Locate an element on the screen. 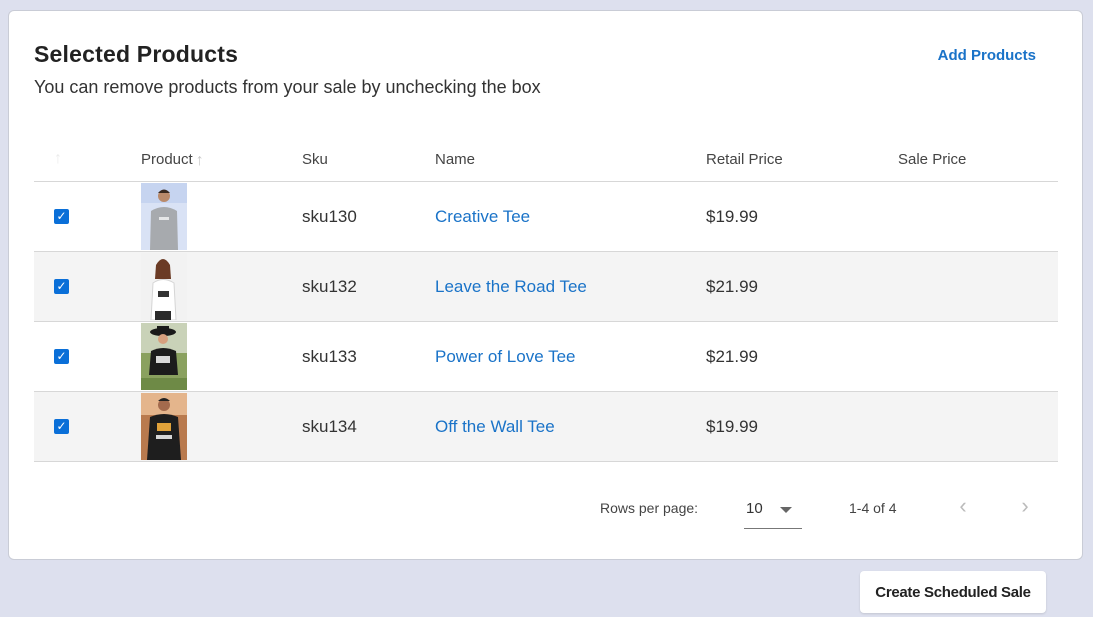 The height and width of the screenshot is (617, 1093). table-row: ✓ sku134 Off the Wall Tee $19.99 is located at coordinates (546, 427).